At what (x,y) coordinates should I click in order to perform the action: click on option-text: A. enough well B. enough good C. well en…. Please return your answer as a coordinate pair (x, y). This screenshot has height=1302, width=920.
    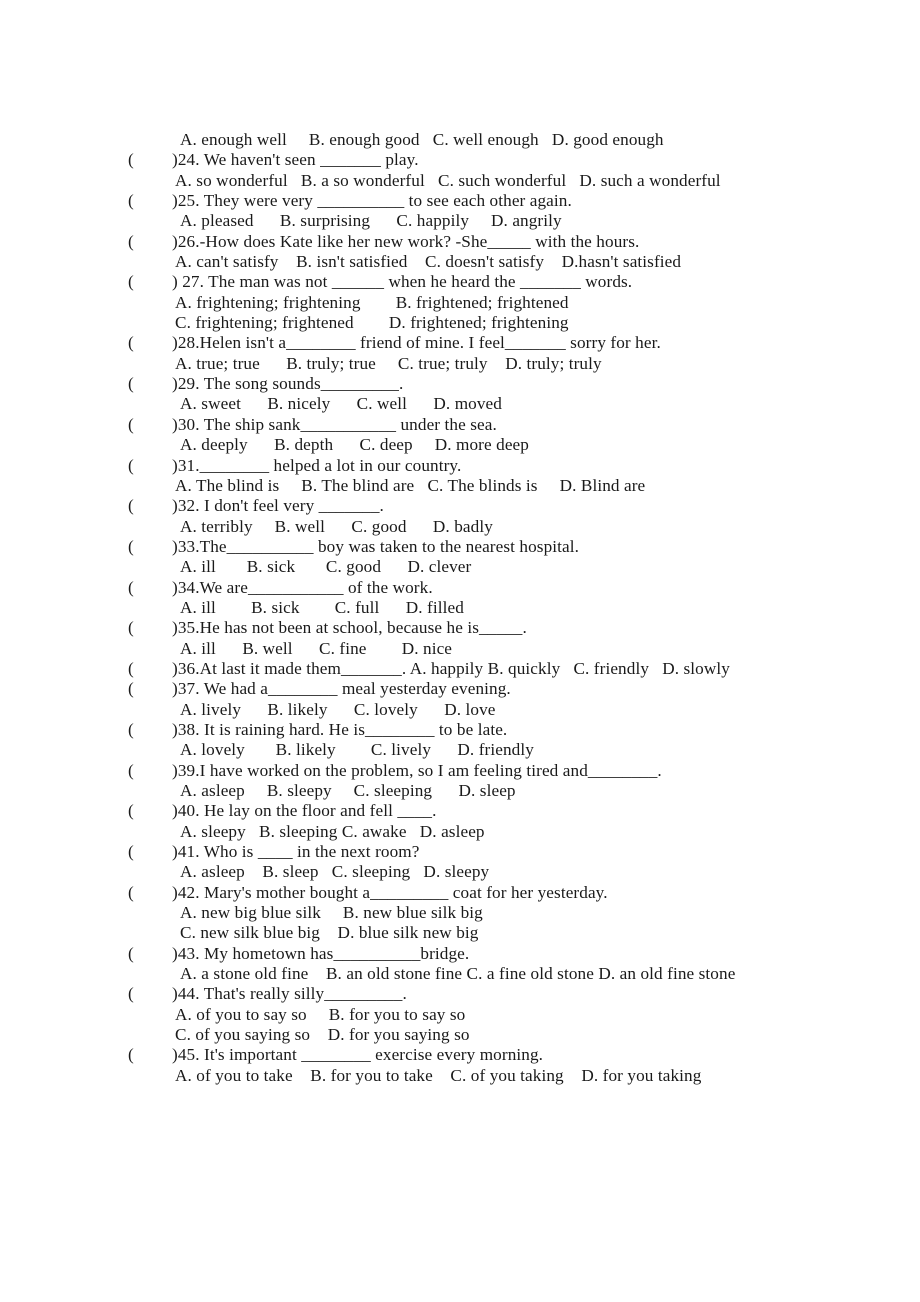
    Looking at the image, I should click on (422, 139).